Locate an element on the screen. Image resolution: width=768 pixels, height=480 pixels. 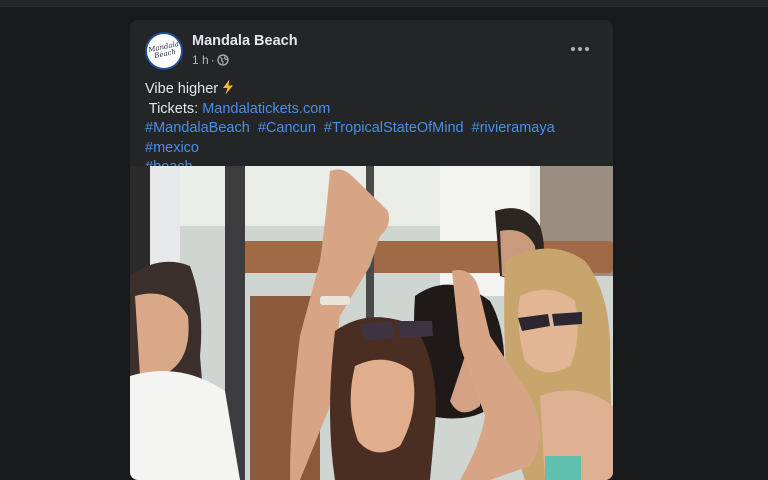
avatar-logo-text: Mandala Beach is located at coordinates (163, 51).